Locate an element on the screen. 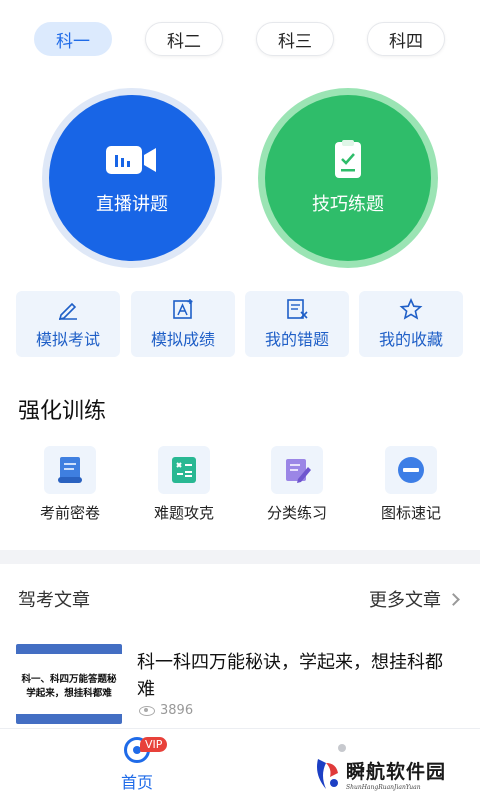 The width and height of the screenshot is (480, 800). pencil-icon is located at coordinates (67, 311).